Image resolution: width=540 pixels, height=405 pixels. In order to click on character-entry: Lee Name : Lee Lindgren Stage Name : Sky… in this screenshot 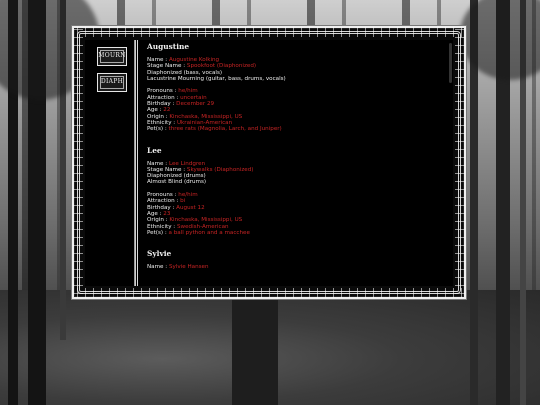, I will do `click(298, 191)`.